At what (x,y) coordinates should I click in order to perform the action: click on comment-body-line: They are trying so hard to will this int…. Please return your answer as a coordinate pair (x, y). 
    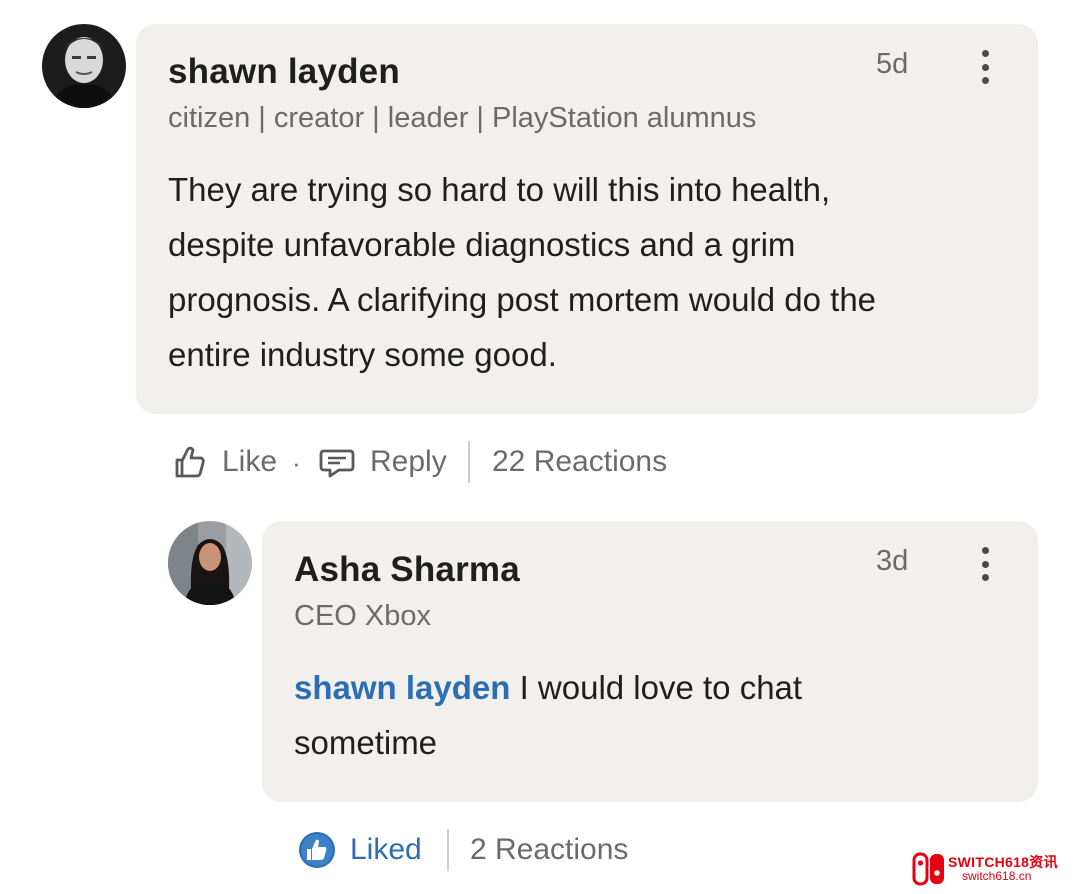
    Looking at the image, I should click on (499, 189).